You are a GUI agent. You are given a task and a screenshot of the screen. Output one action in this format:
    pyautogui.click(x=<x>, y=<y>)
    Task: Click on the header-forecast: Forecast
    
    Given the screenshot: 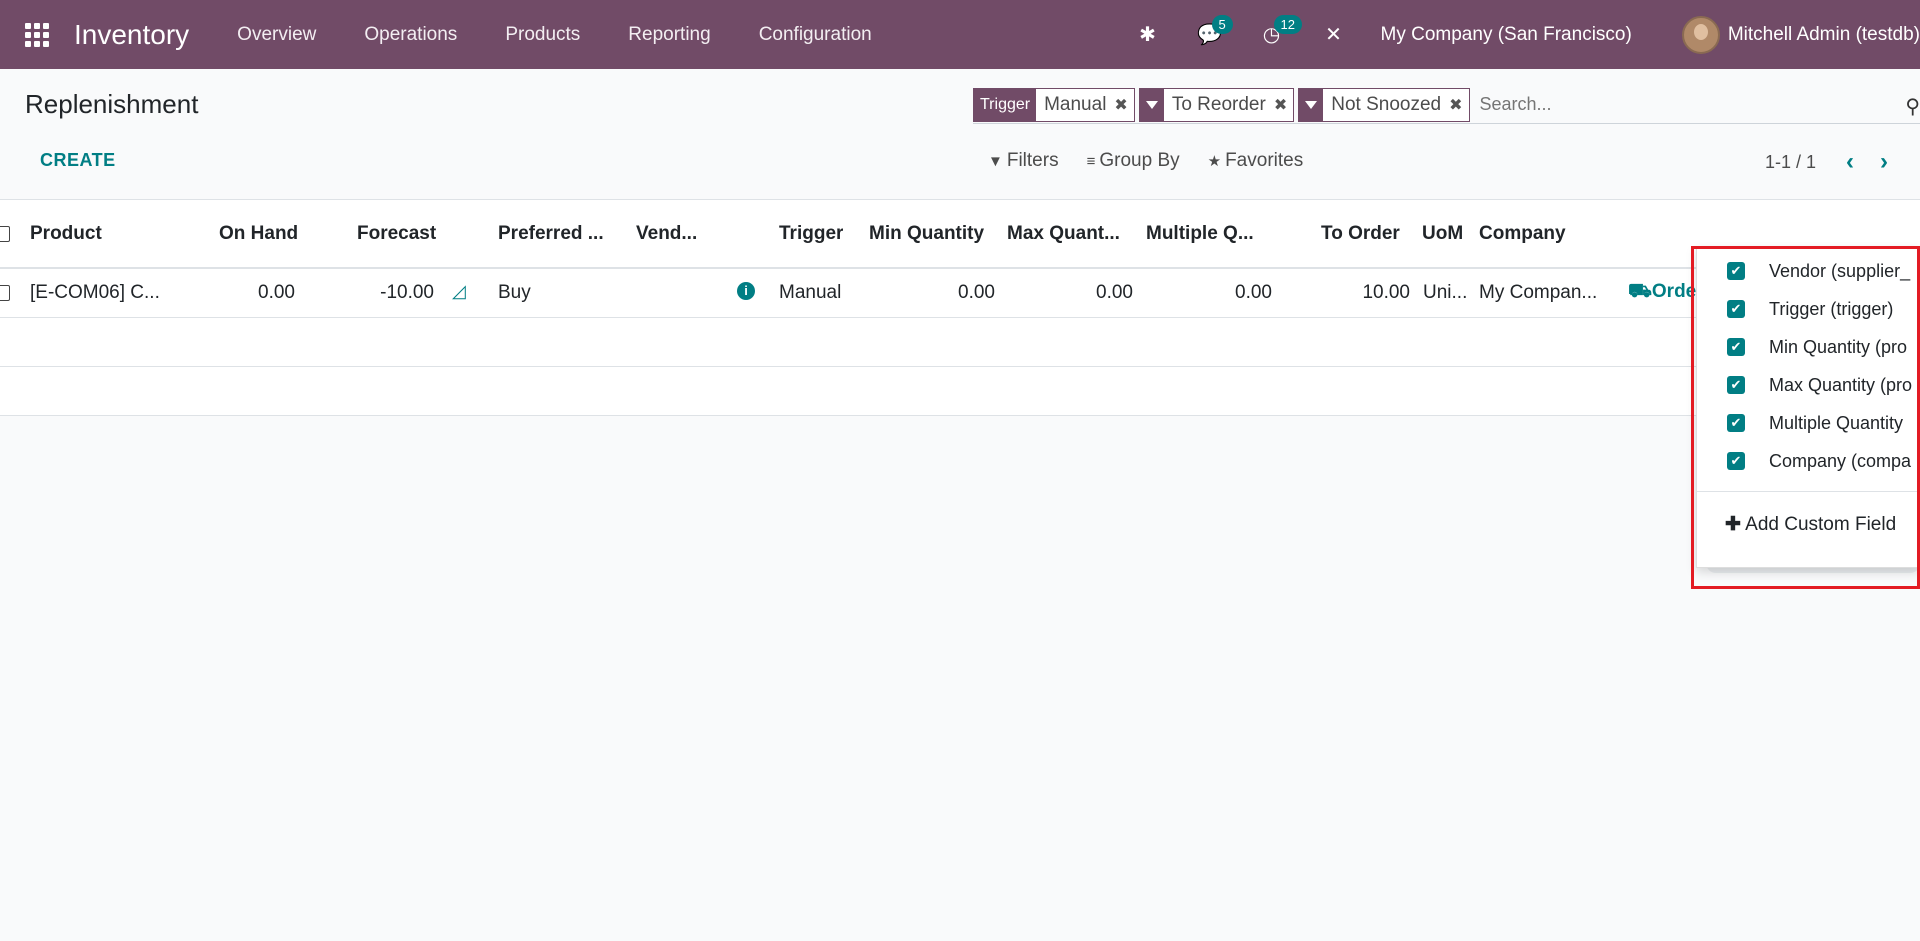 What is the action you would take?
    pyautogui.click(x=396, y=234)
    